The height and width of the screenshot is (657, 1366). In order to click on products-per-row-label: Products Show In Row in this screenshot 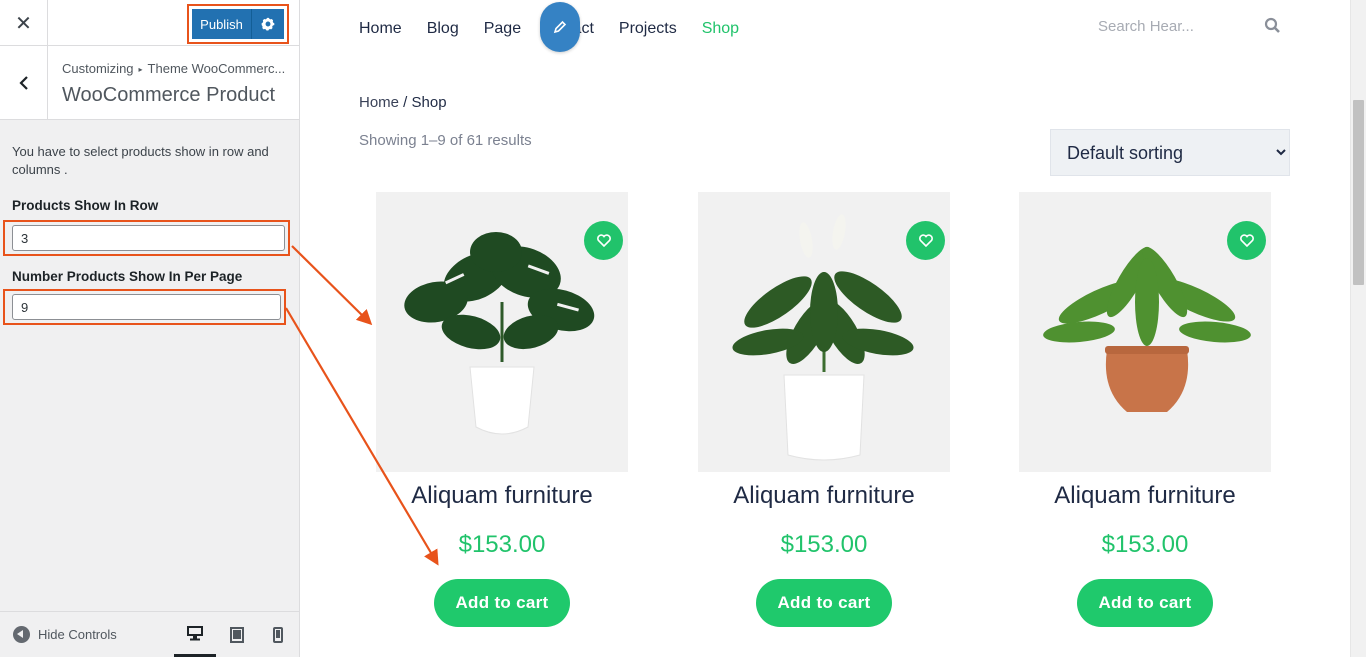, I will do `click(85, 205)`.